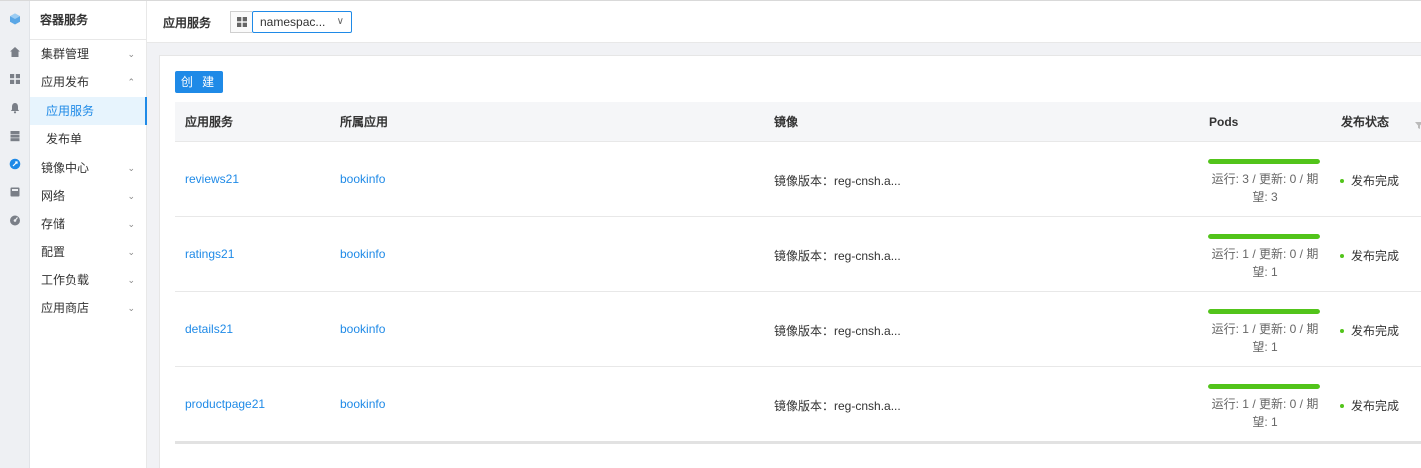 The height and width of the screenshot is (468, 1421). I want to click on column-header-image: 镜像, so click(786, 122).